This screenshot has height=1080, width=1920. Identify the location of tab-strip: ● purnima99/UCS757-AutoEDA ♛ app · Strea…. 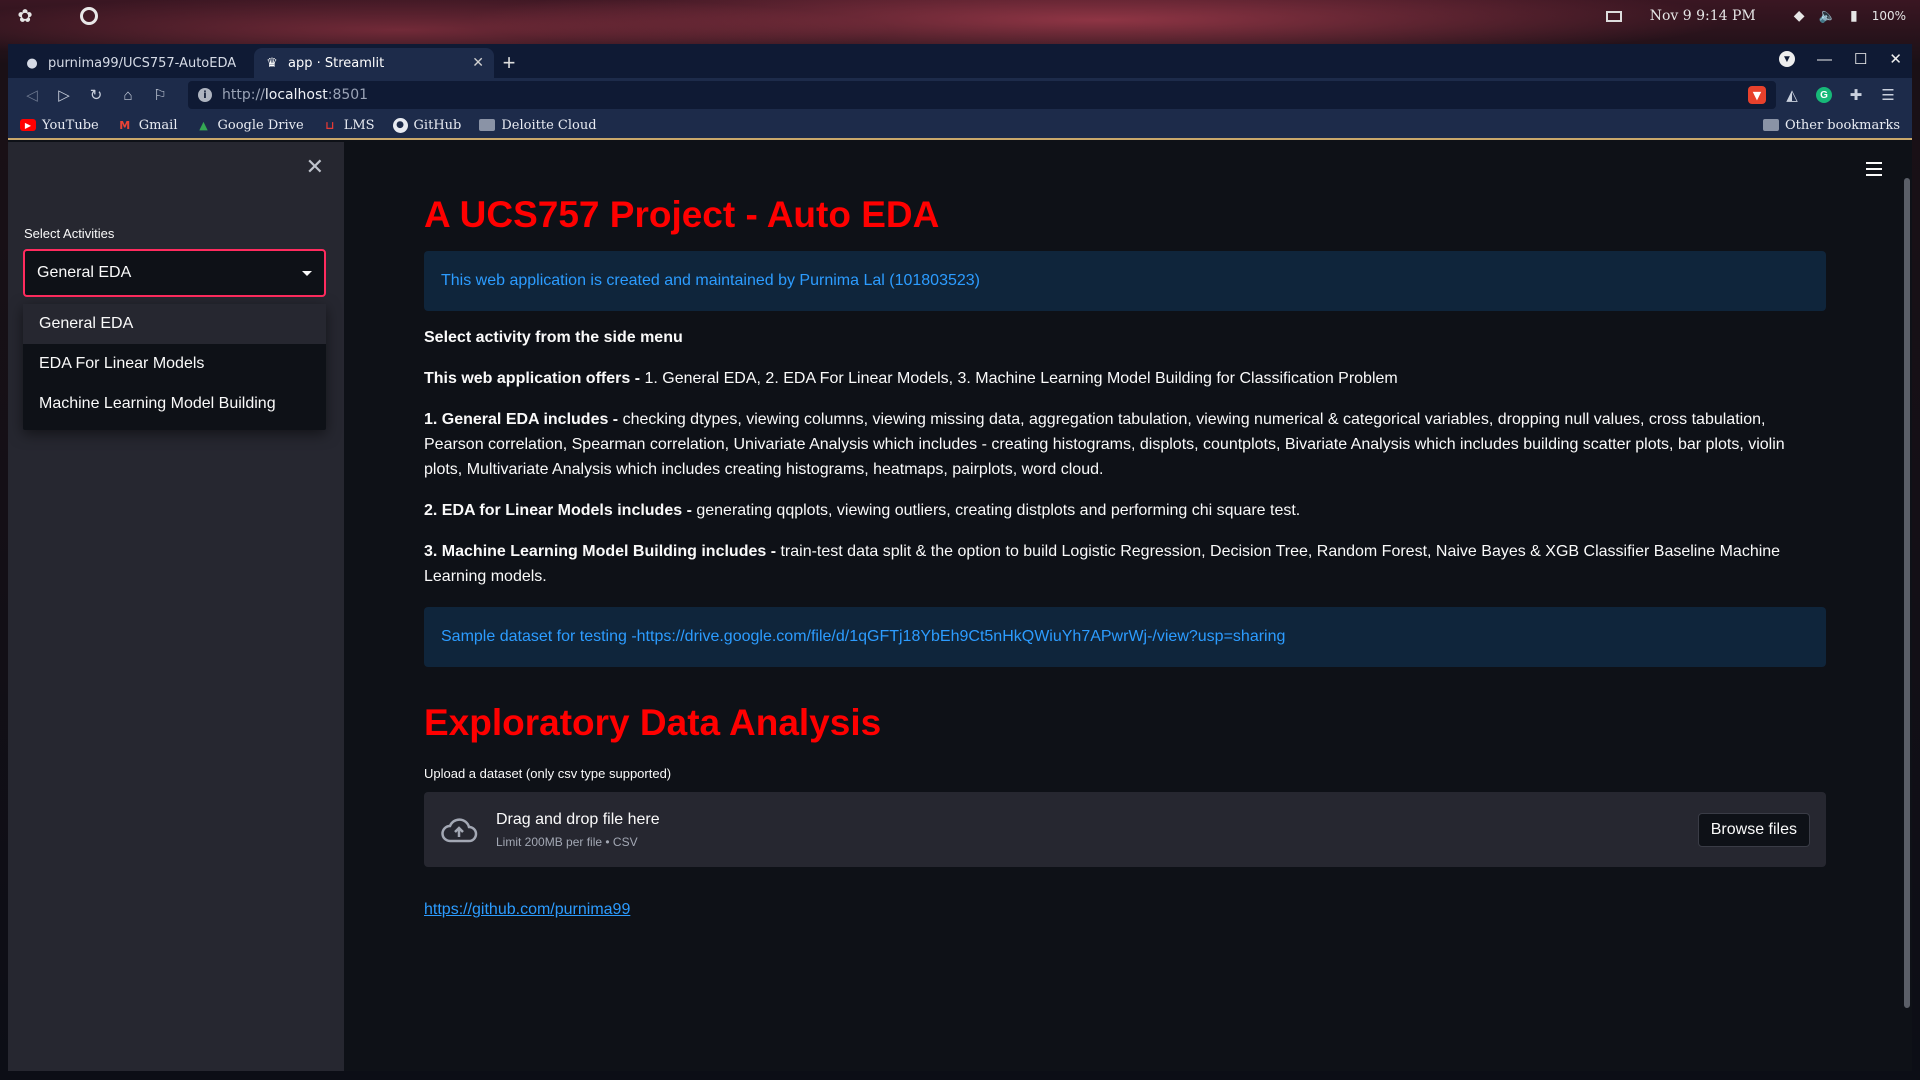
(960, 61).